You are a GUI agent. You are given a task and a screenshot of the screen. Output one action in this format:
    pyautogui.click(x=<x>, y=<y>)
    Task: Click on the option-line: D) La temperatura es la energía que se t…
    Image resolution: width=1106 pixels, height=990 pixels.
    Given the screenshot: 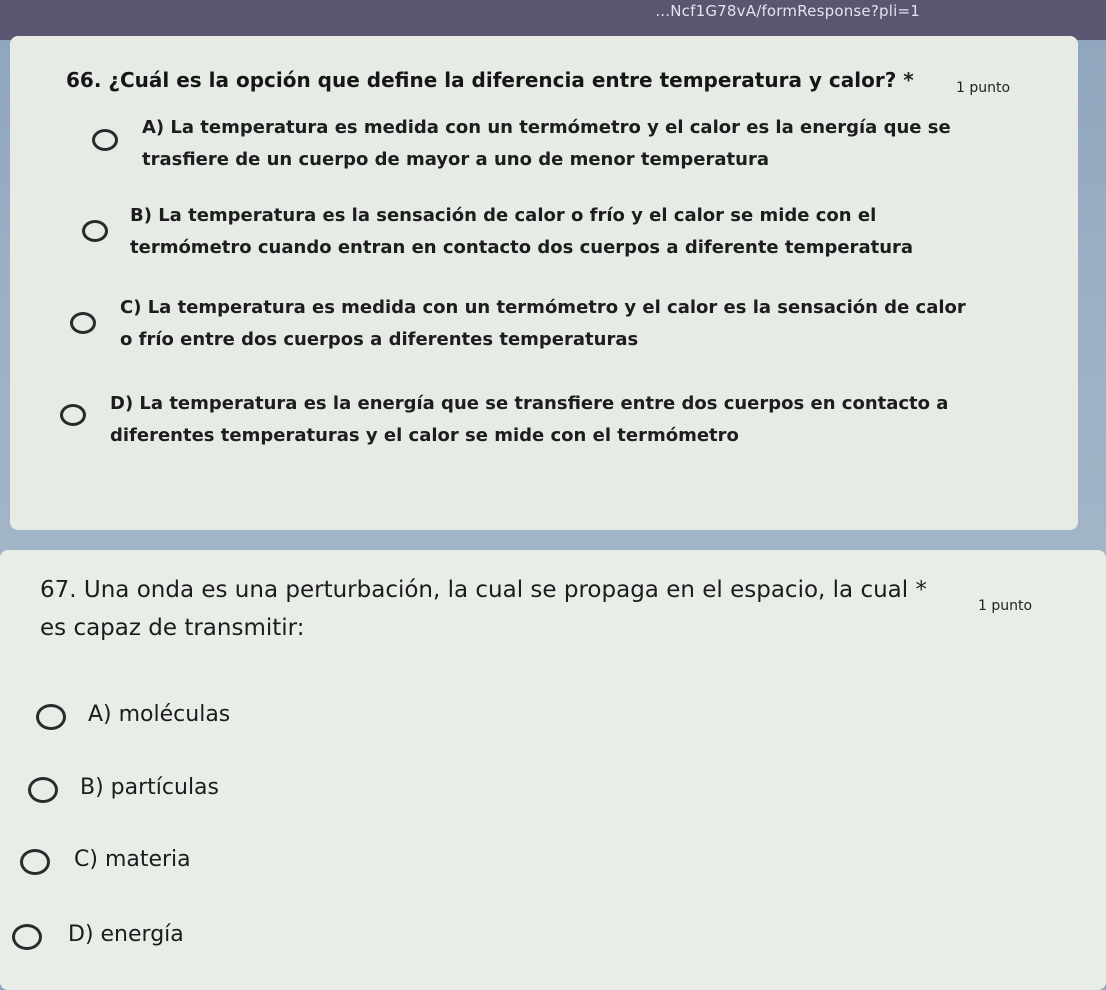 What is the action you would take?
    pyautogui.click(x=529, y=403)
    